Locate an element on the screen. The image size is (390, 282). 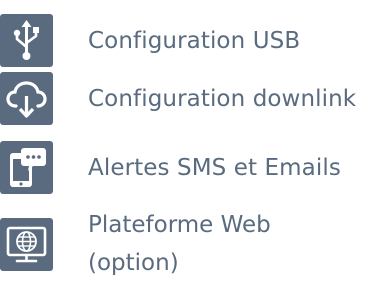
web-monitor-globe-icon is located at coordinates (26, 244).